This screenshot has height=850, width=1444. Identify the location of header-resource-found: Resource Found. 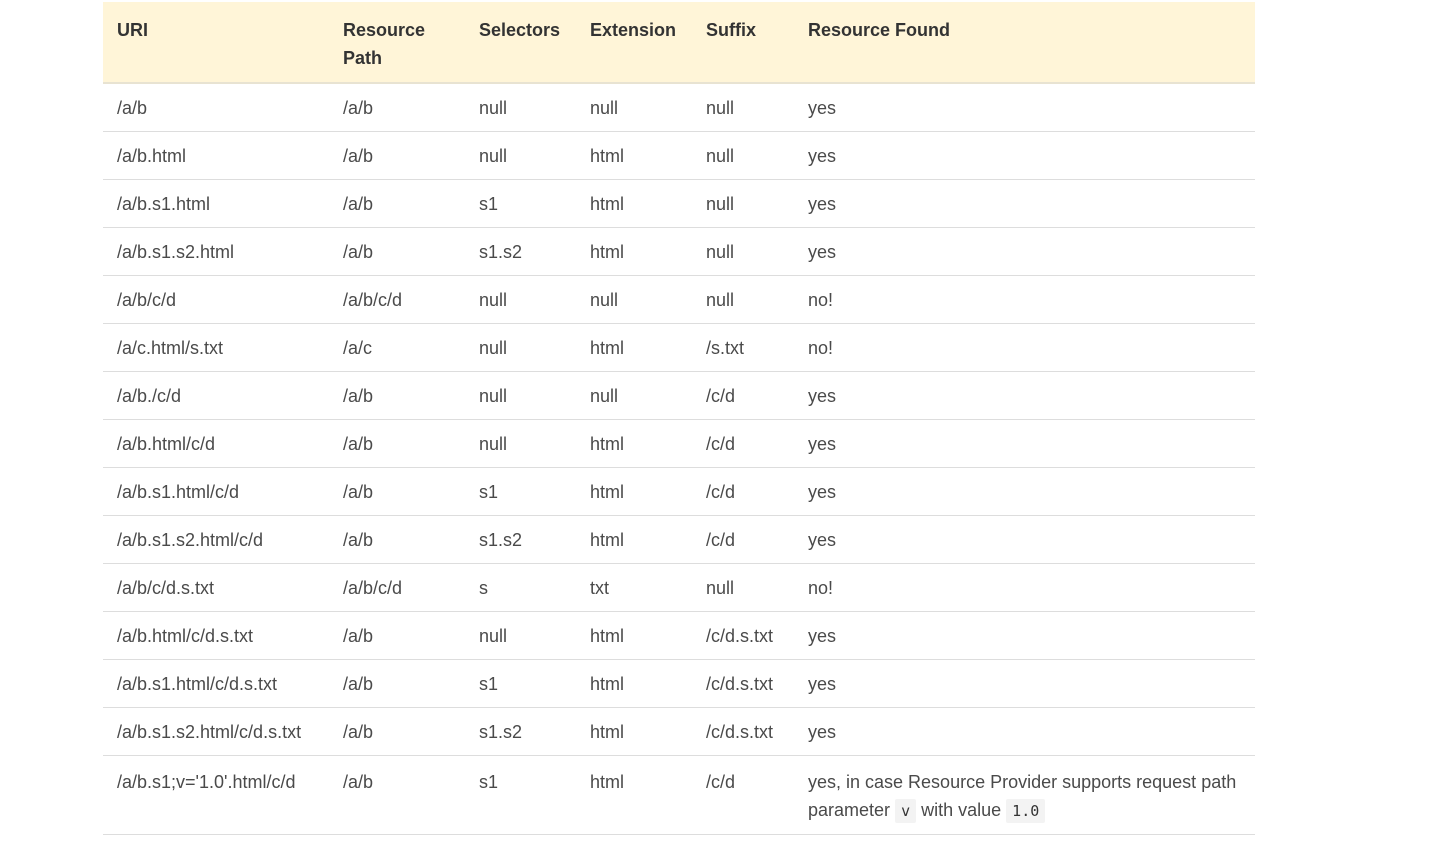
(1024, 43).